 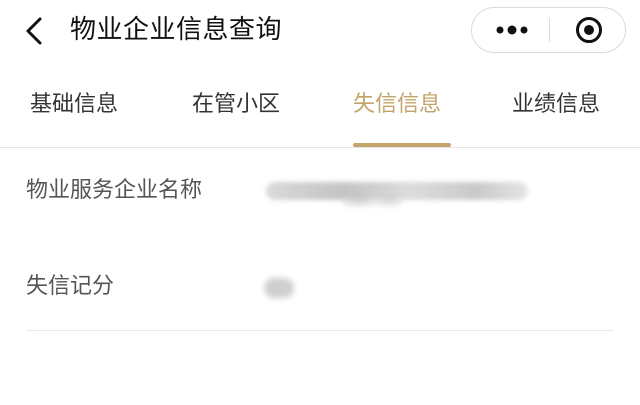 I want to click on tab-performance-info: 业绩信息, so click(x=556, y=105).